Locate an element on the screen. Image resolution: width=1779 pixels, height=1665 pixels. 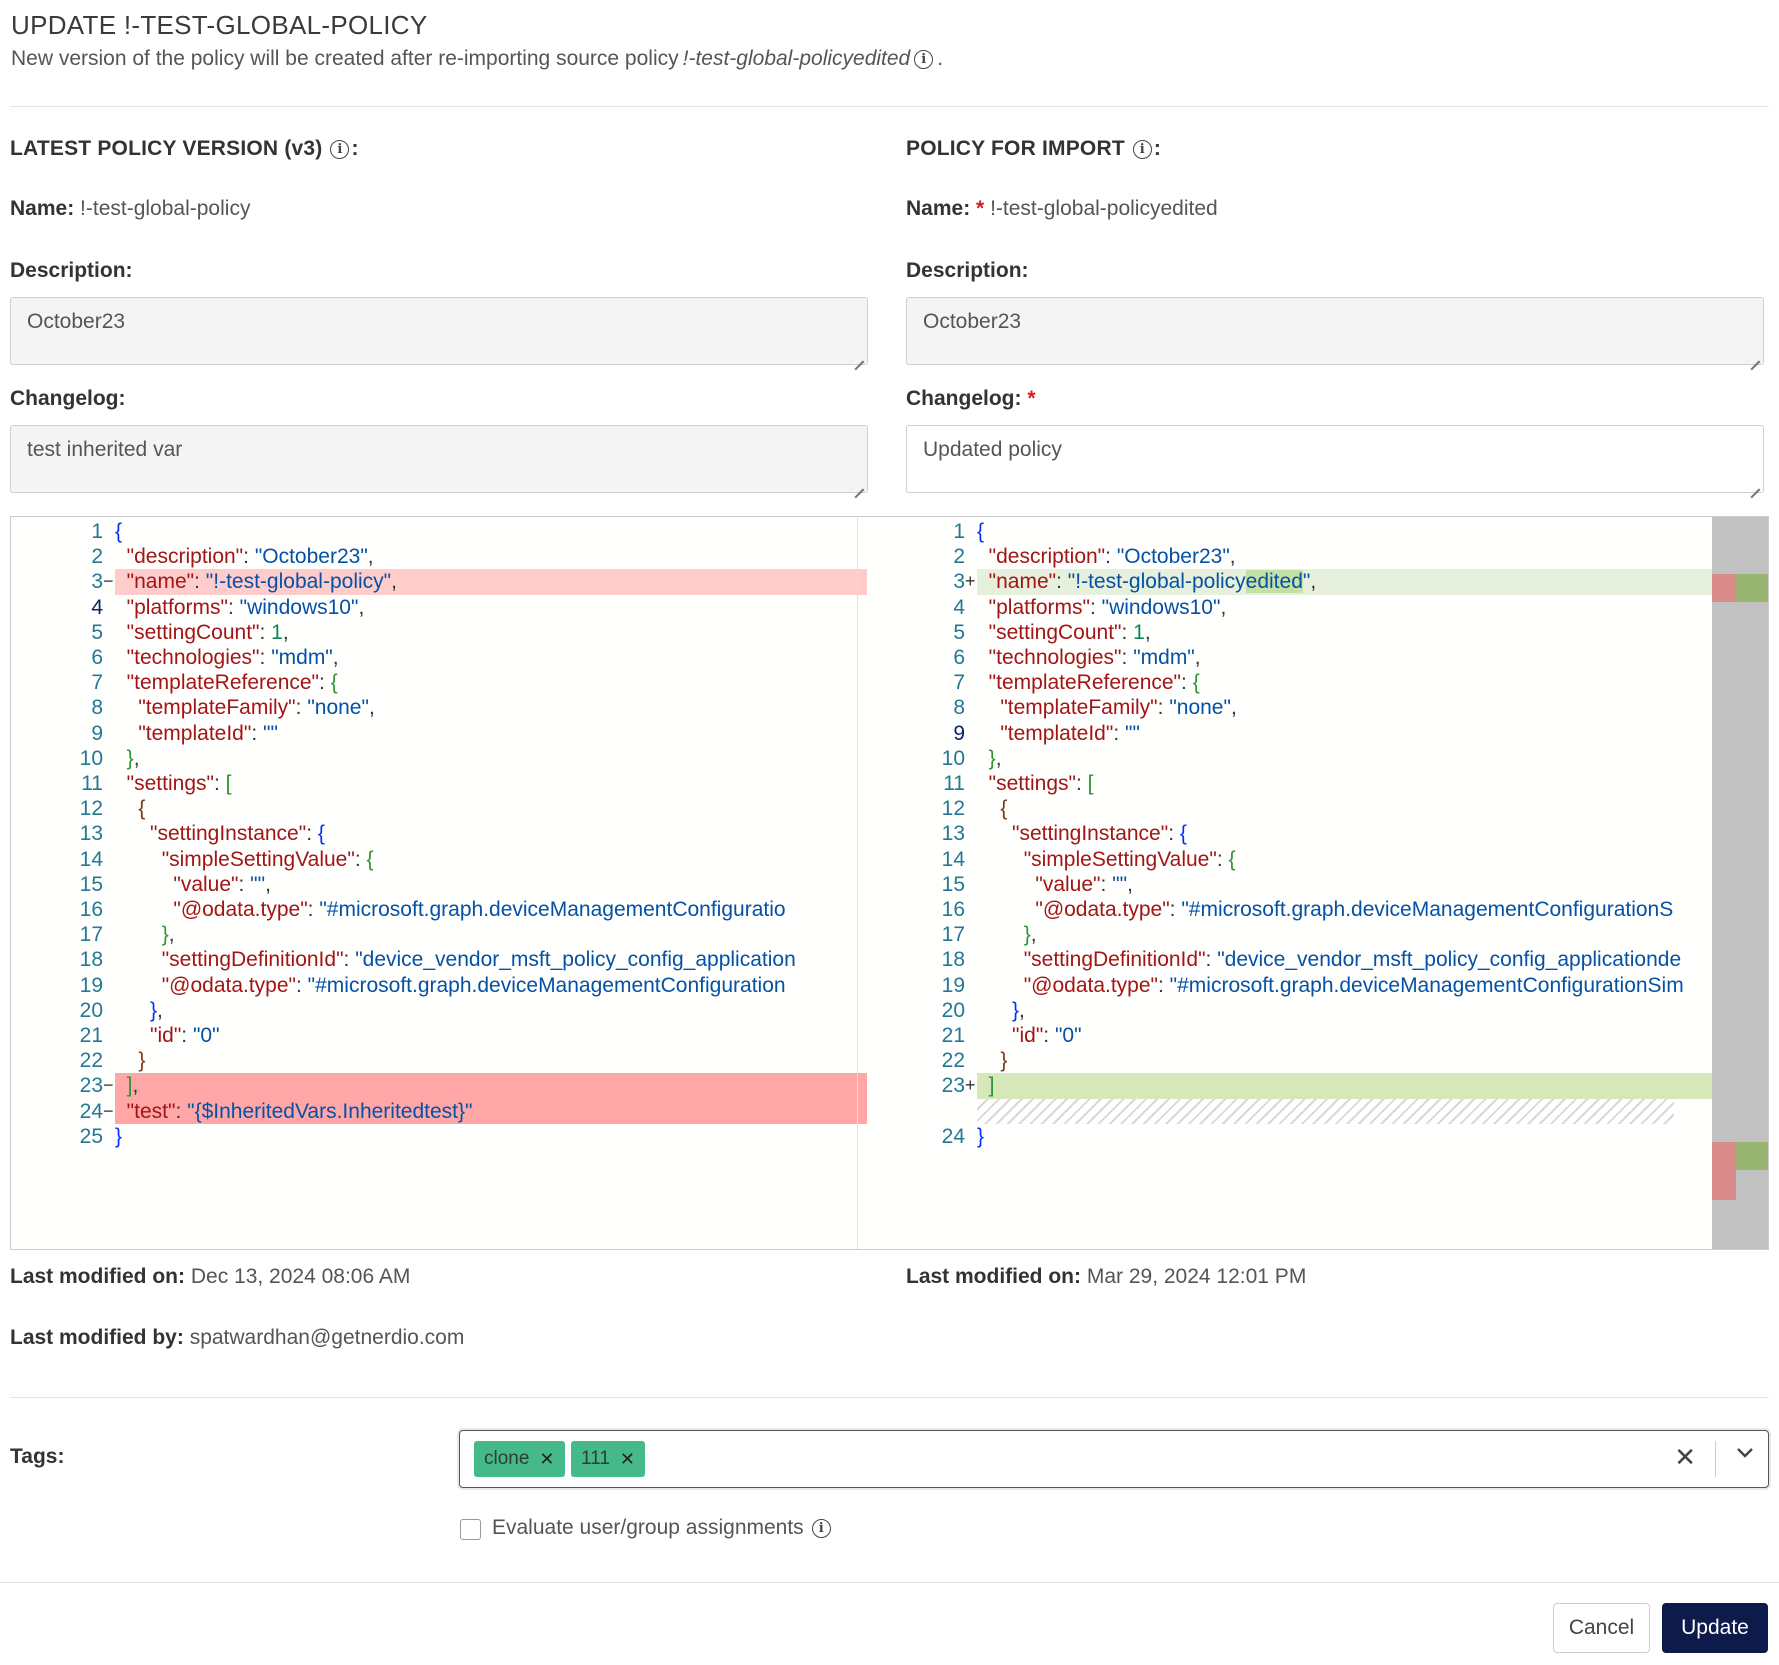
code-line: 25} is located at coordinates (439, 1136).